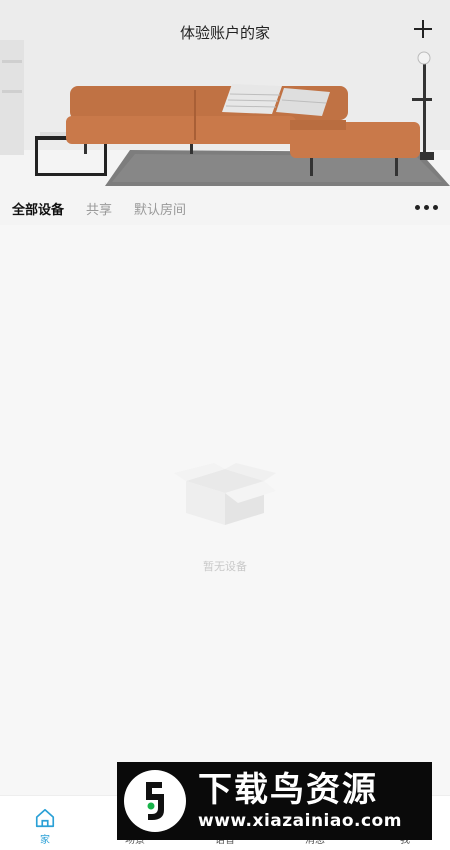 This screenshot has height=850, width=450. I want to click on tab-shared: 共享, so click(99, 208).